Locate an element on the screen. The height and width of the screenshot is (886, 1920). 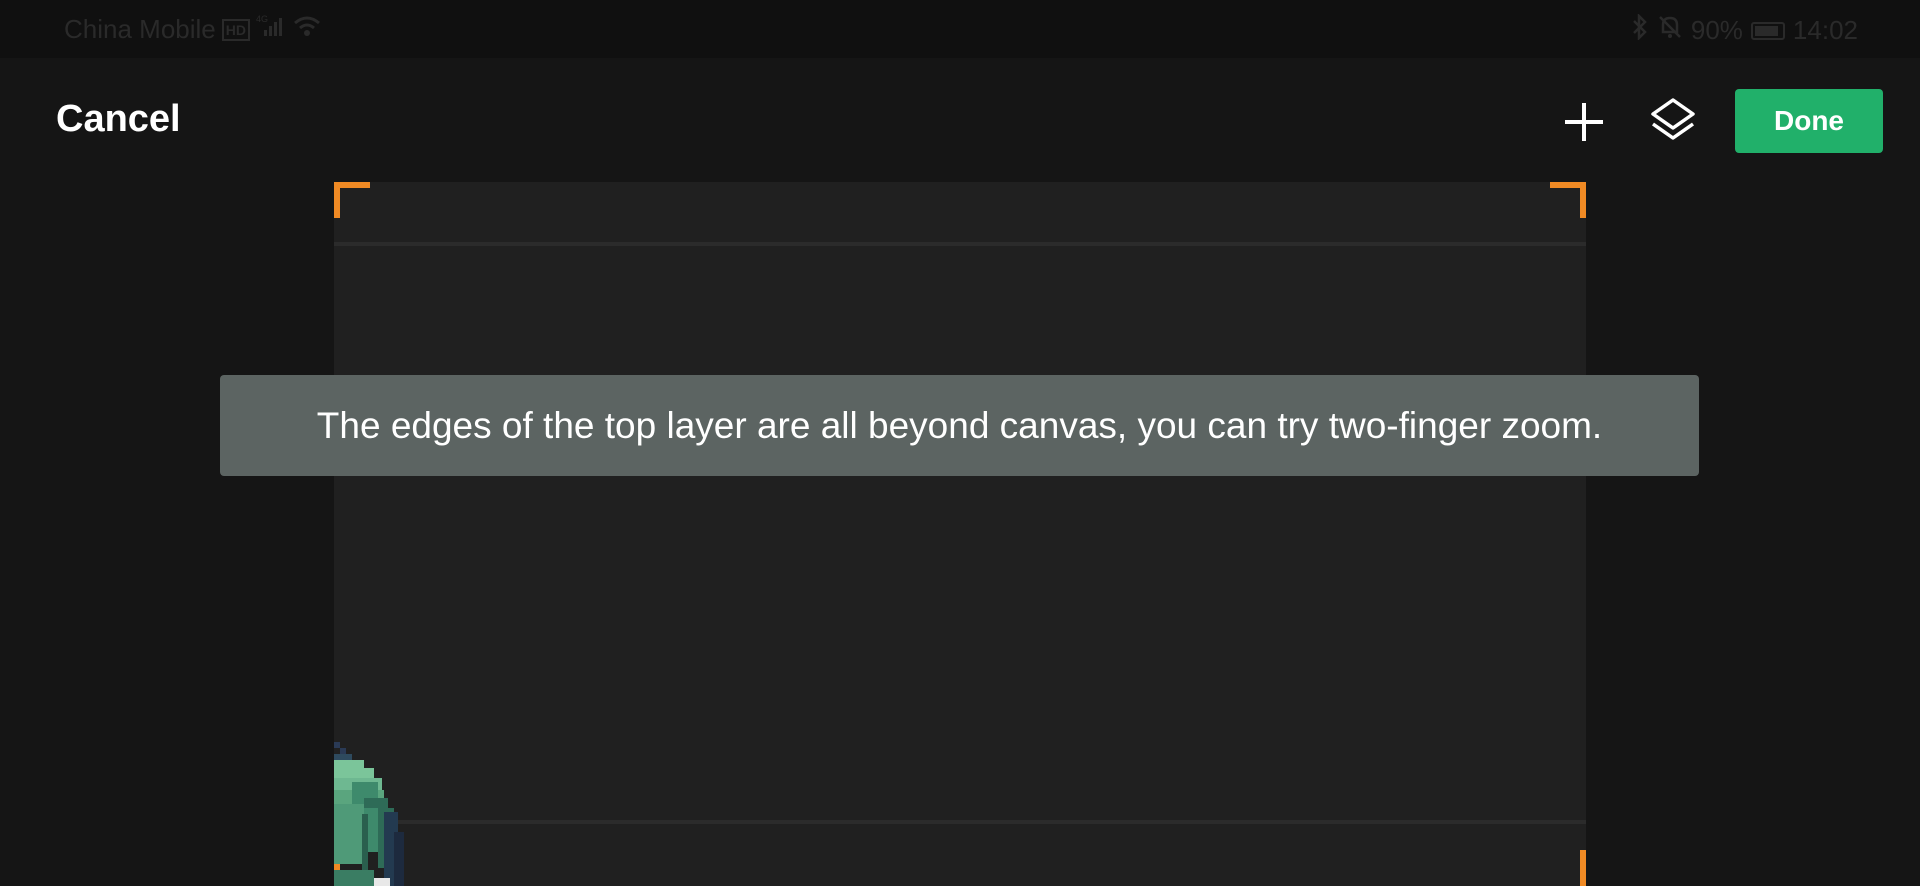
crop-handle-top-right is located at coordinates (1568, 200).